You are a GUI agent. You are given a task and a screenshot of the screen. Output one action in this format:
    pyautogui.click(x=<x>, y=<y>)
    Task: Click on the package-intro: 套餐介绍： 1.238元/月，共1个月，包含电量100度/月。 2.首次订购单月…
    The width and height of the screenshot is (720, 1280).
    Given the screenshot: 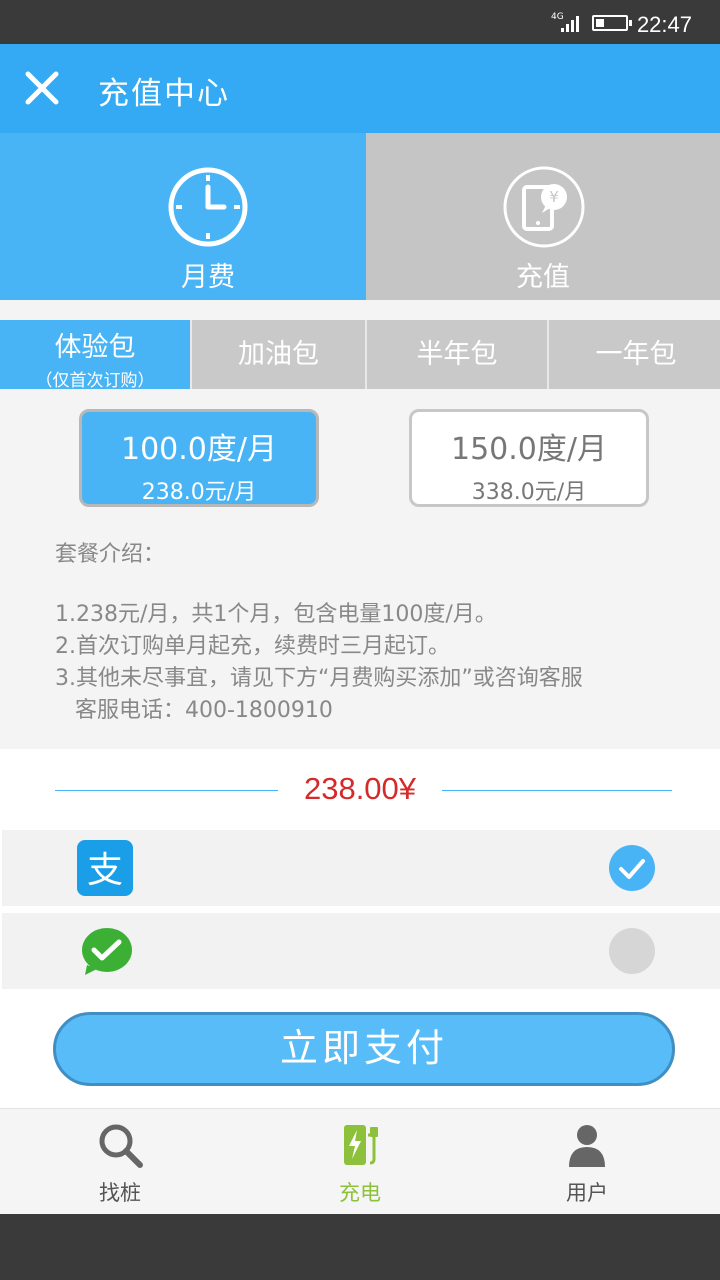 What is the action you would take?
    pyautogui.click(x=380, y=633)
    